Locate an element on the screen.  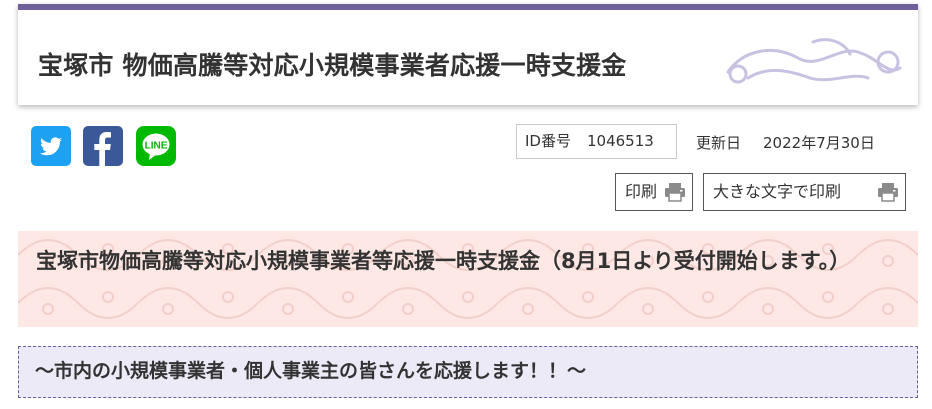
line-icon: LINE is located at coordinates (156, 146).